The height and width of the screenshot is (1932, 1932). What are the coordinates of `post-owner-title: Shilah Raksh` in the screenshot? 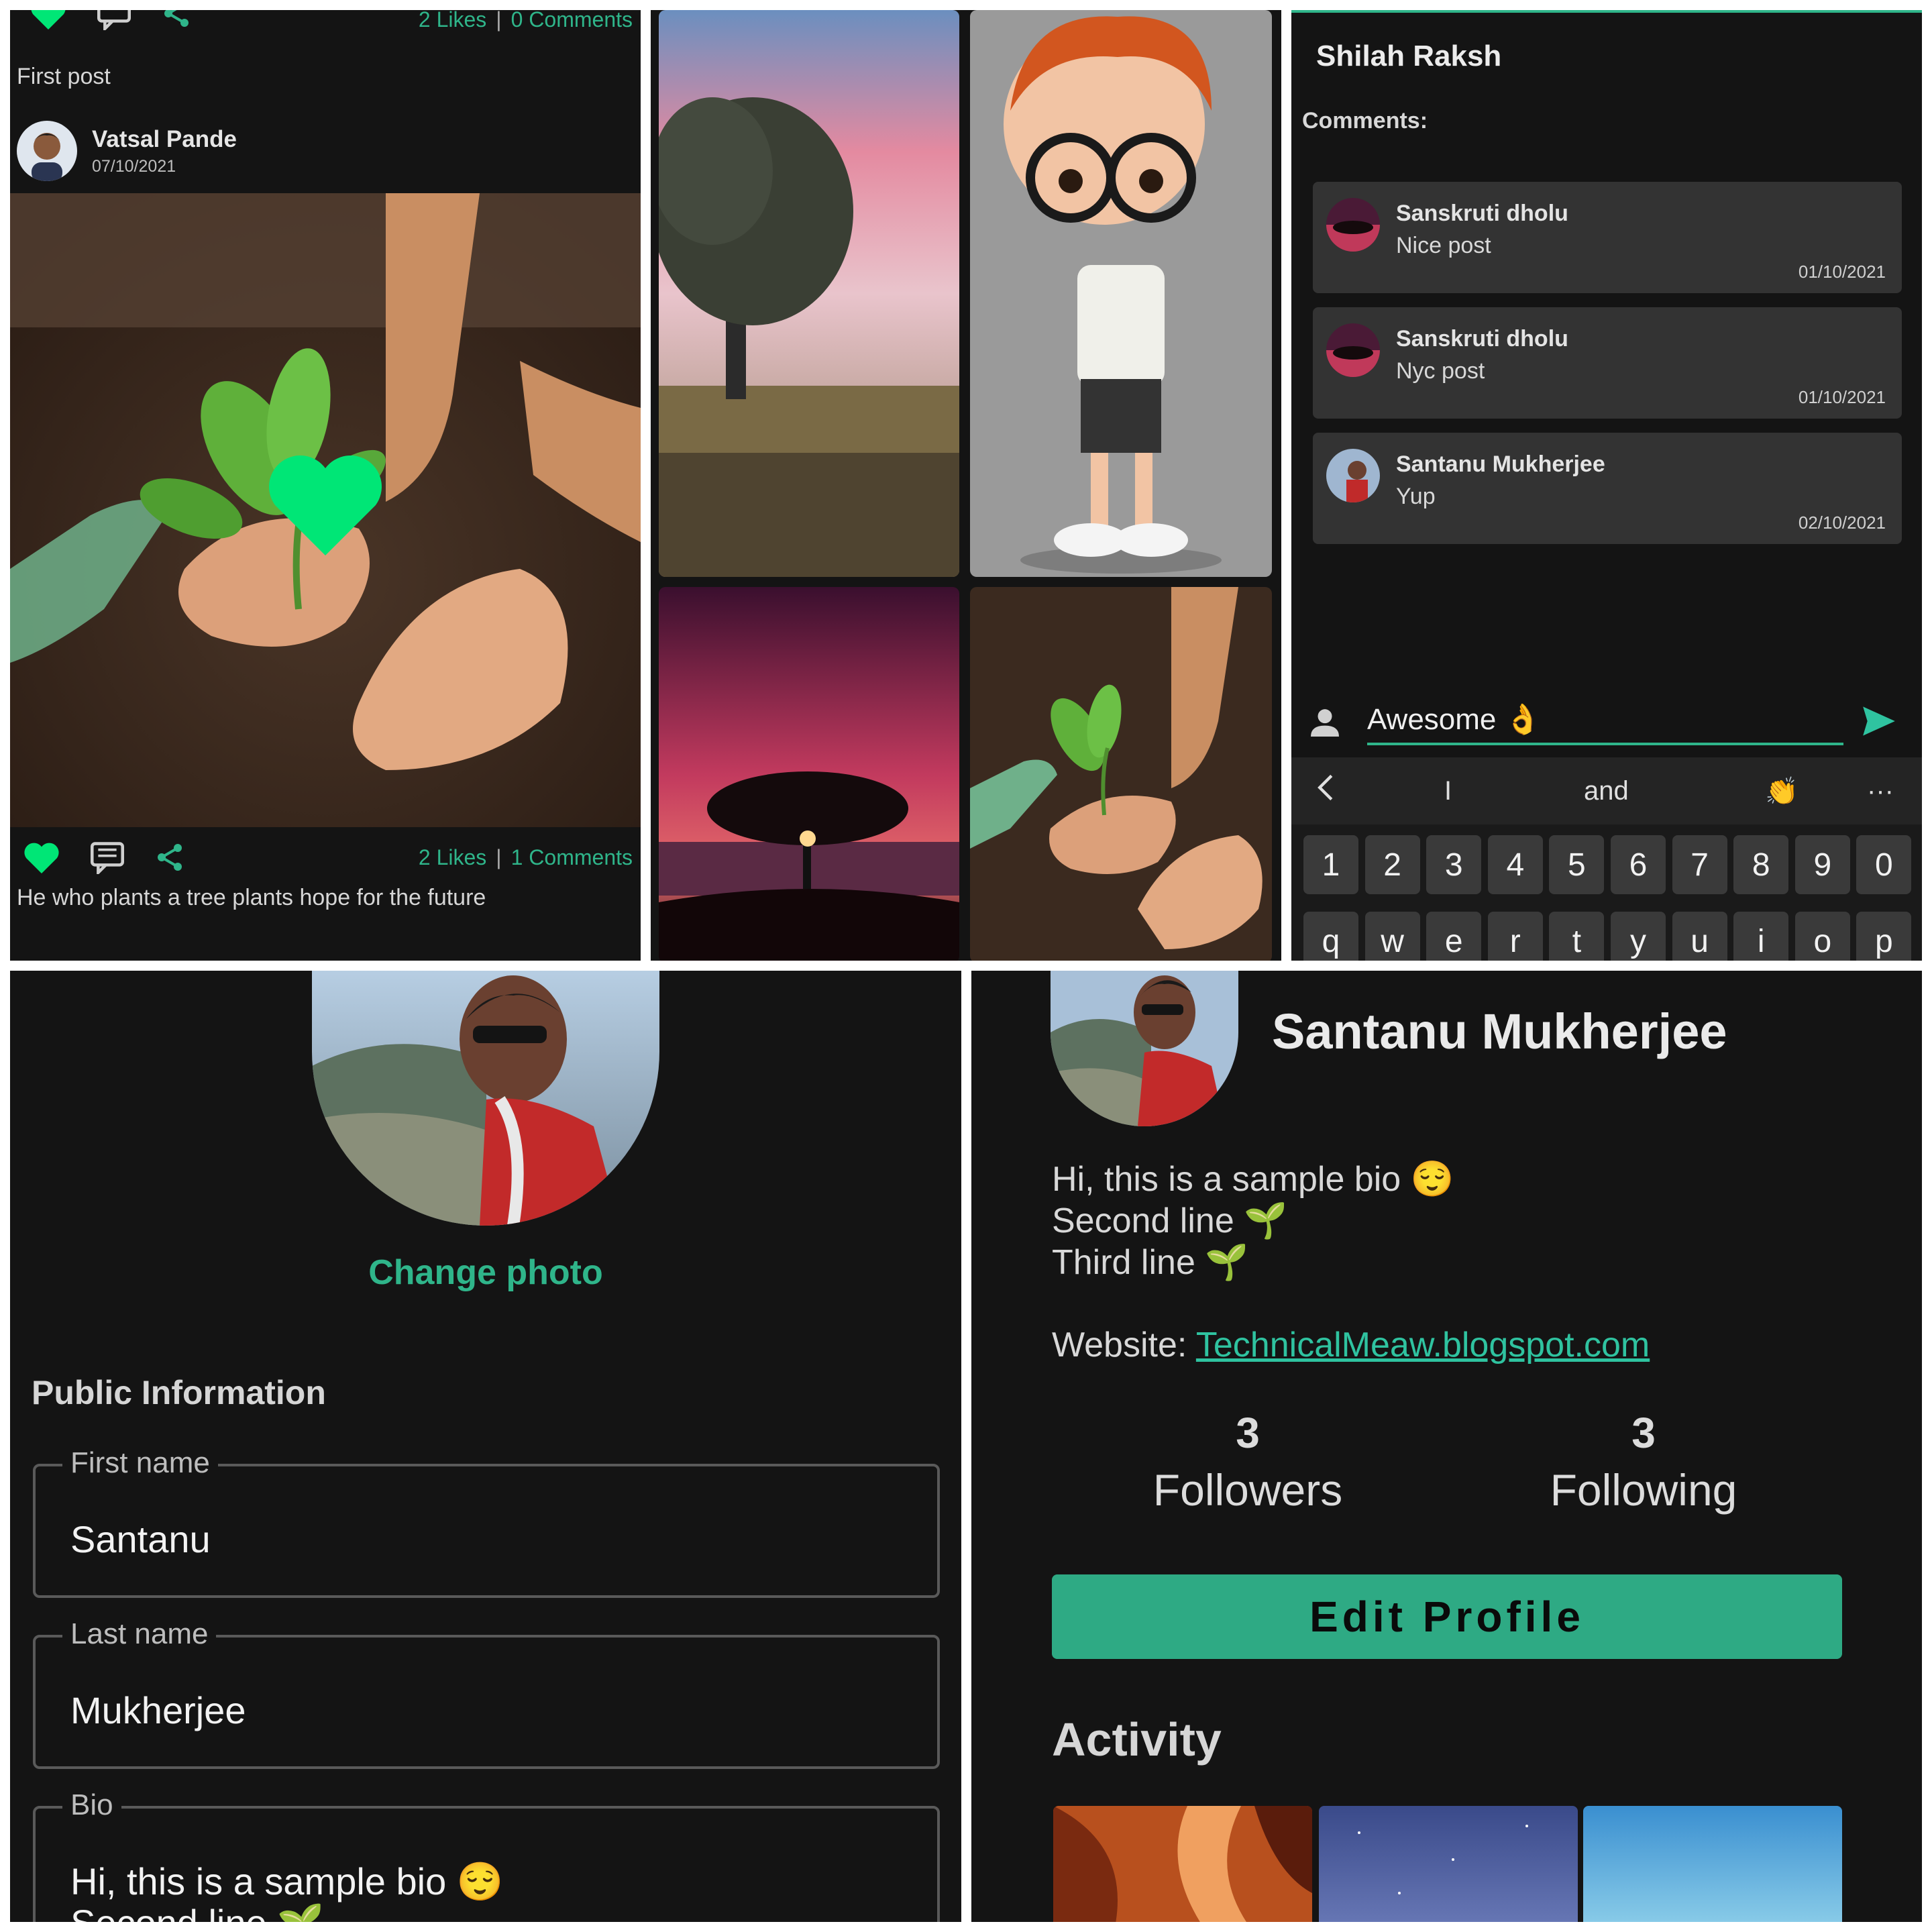 It's located at (1409, 56).